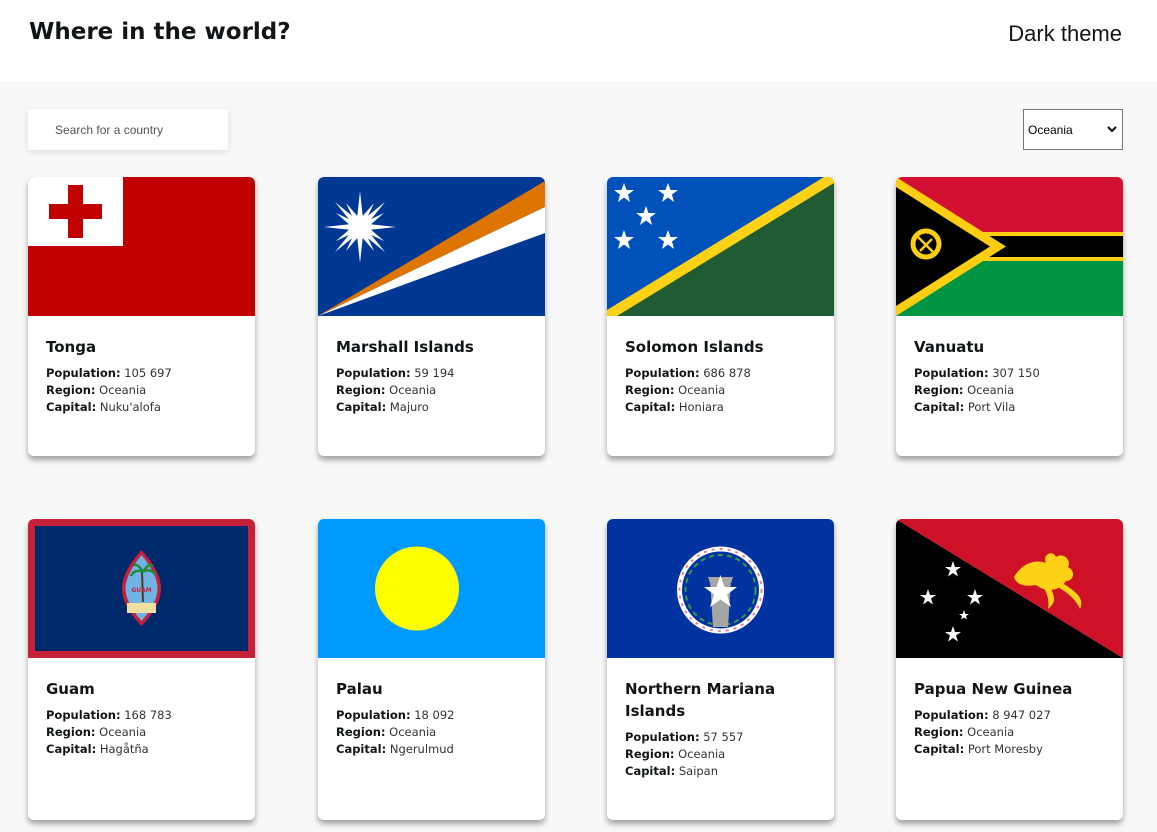 The width and height of the screenshot is (1157, 832). Describe the element at coordinates (949, 347) in the screenshot. I see `country-name: Vanuatu` at that location.